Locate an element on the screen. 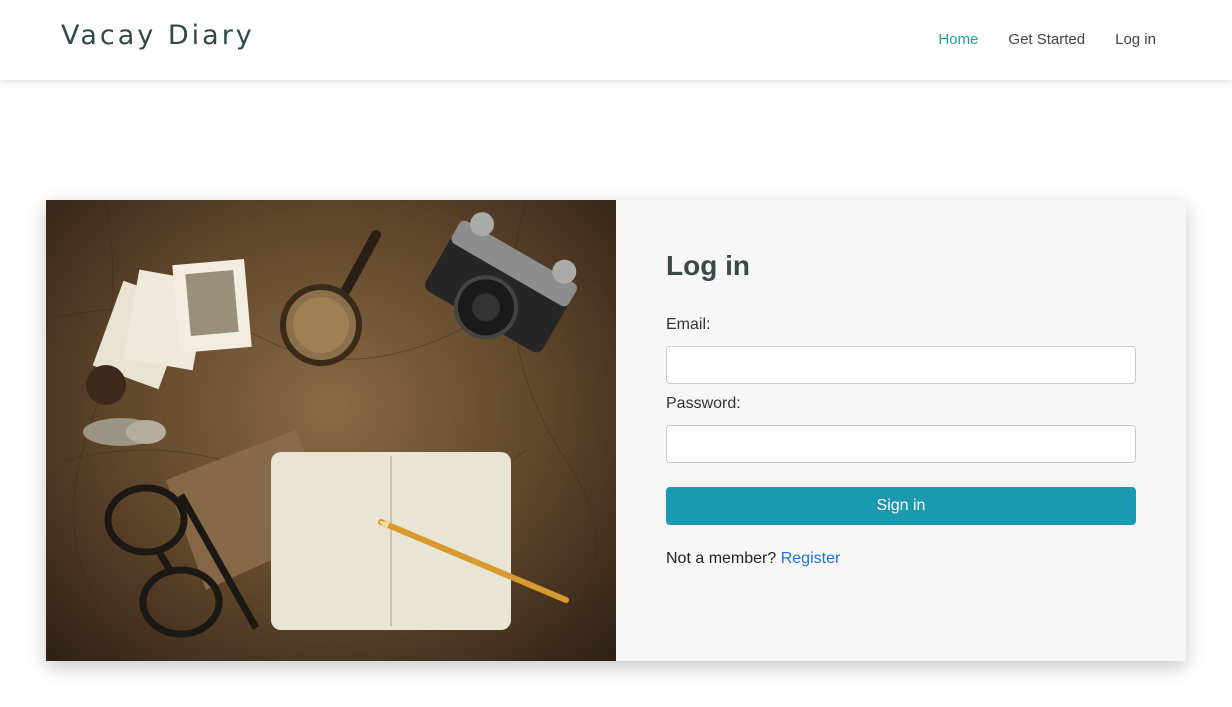 Image resolution: width=1232 pixels, height=707 pixels. nav-home-link: Home is located at coordinates (958, 39).